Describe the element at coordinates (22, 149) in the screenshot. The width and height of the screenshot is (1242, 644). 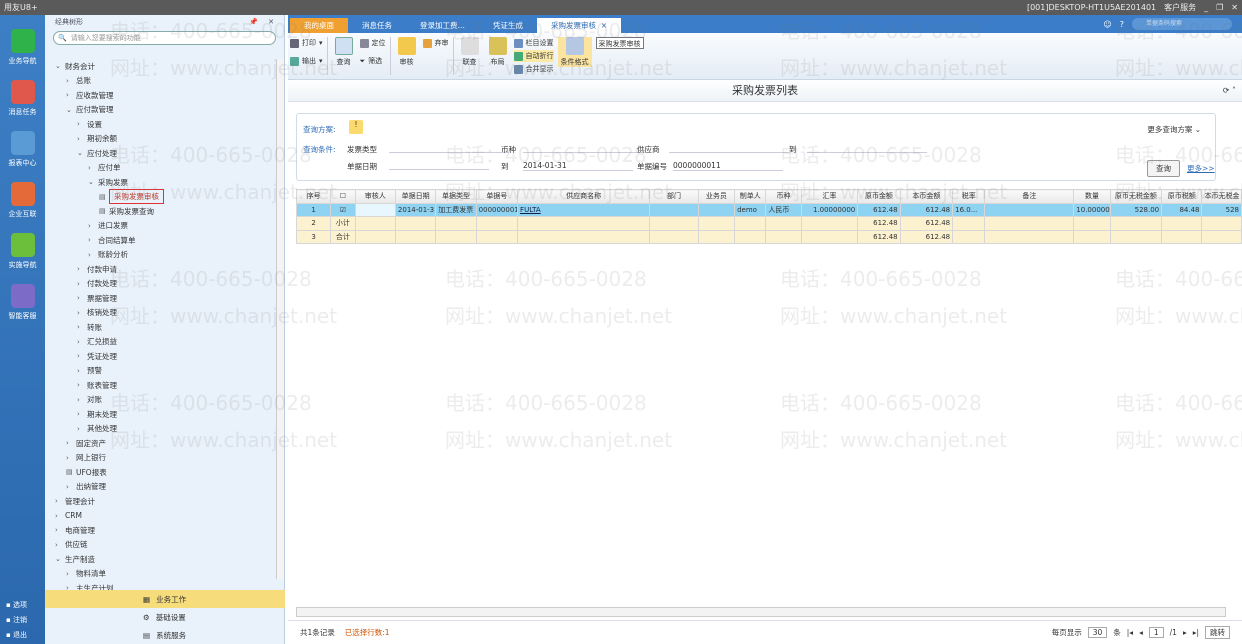
I see `rail-item: 报表中心` at that location.